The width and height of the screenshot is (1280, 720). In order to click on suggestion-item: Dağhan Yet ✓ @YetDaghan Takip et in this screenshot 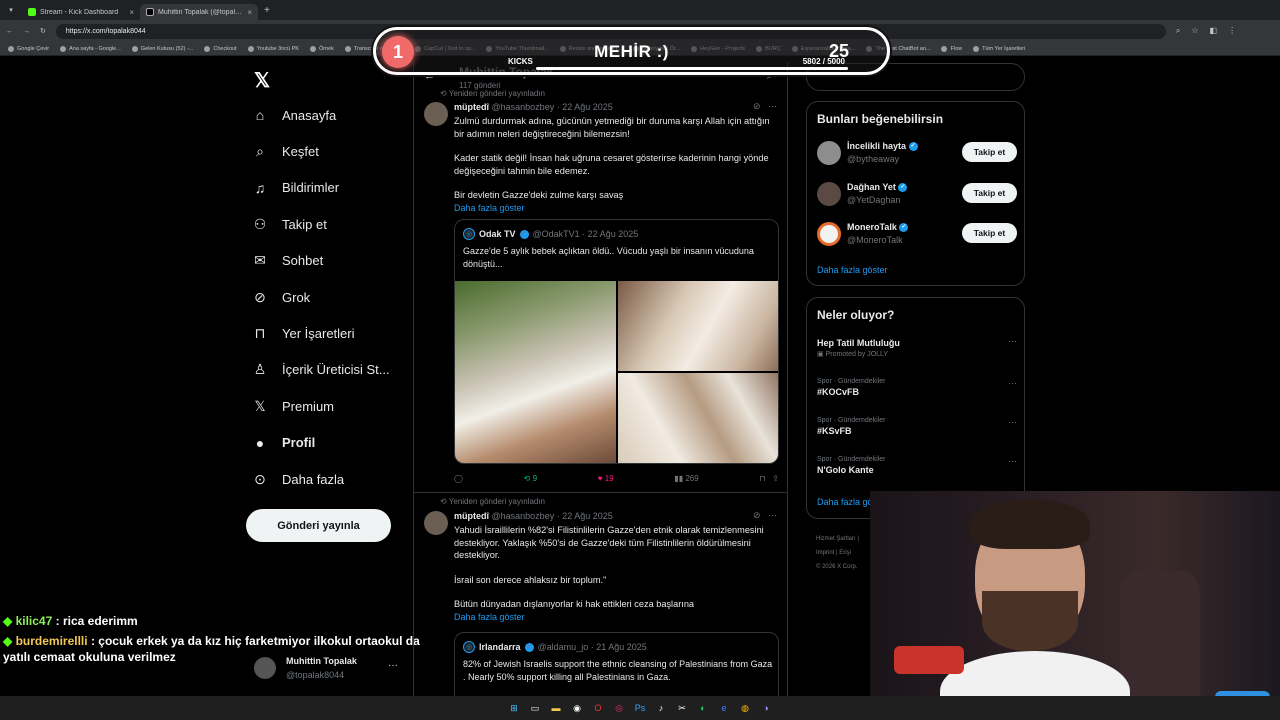, I will do `click(917, 195)`.